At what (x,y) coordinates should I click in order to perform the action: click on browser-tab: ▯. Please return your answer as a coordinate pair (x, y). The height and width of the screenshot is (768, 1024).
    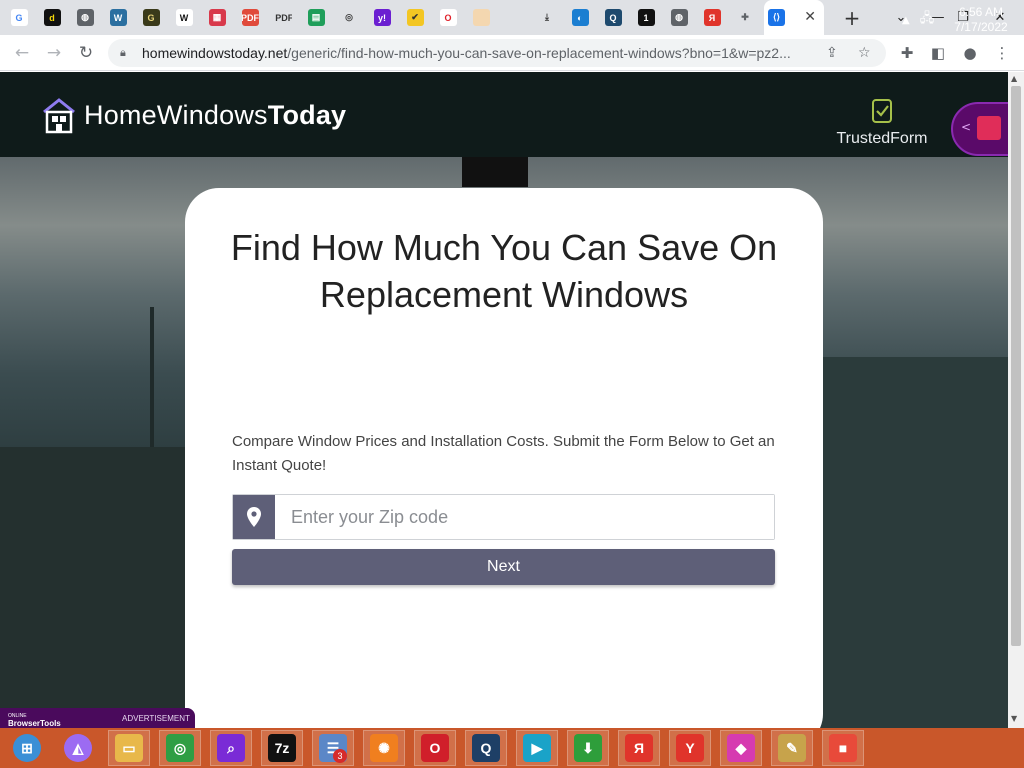
    Looking at the image, I should click on (481, 18).